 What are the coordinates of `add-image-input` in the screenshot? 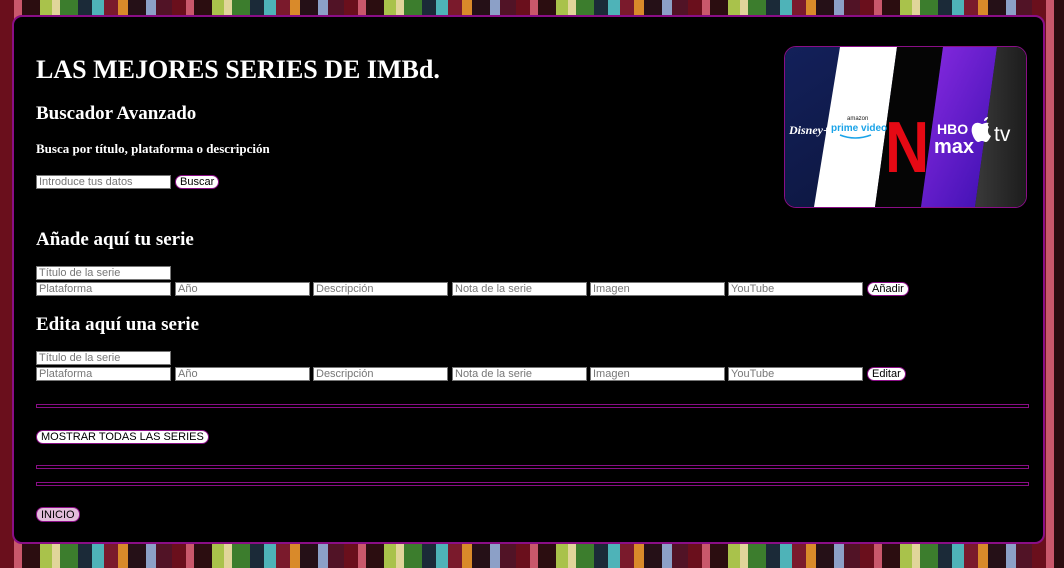 It's located at (657, 289).